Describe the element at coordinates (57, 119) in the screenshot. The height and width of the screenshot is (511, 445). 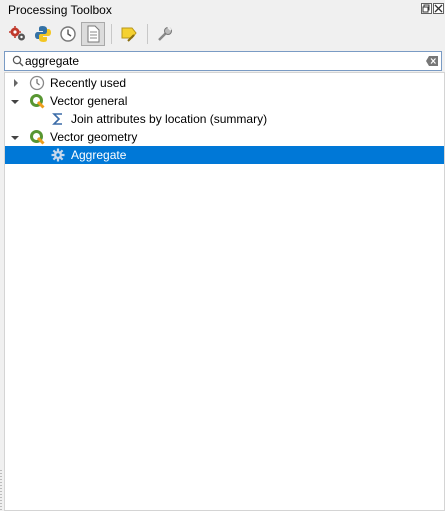
I see `sigma-icon` at that location.